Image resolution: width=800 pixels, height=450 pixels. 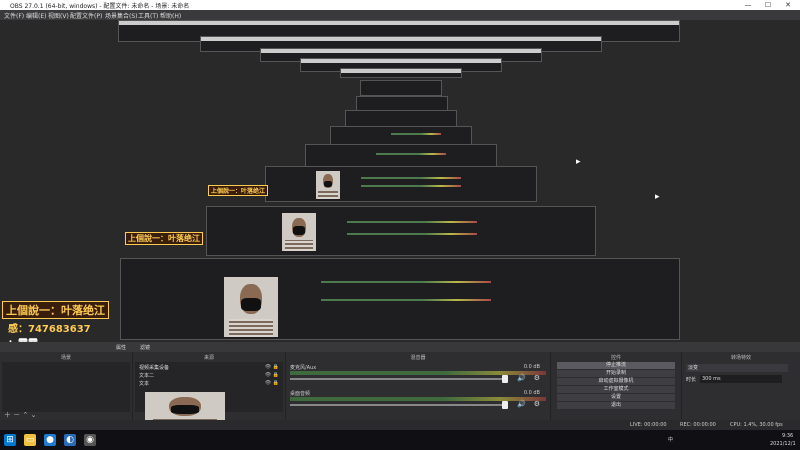 I want to click on properties-button: 属性, so click(x=121, y=347).